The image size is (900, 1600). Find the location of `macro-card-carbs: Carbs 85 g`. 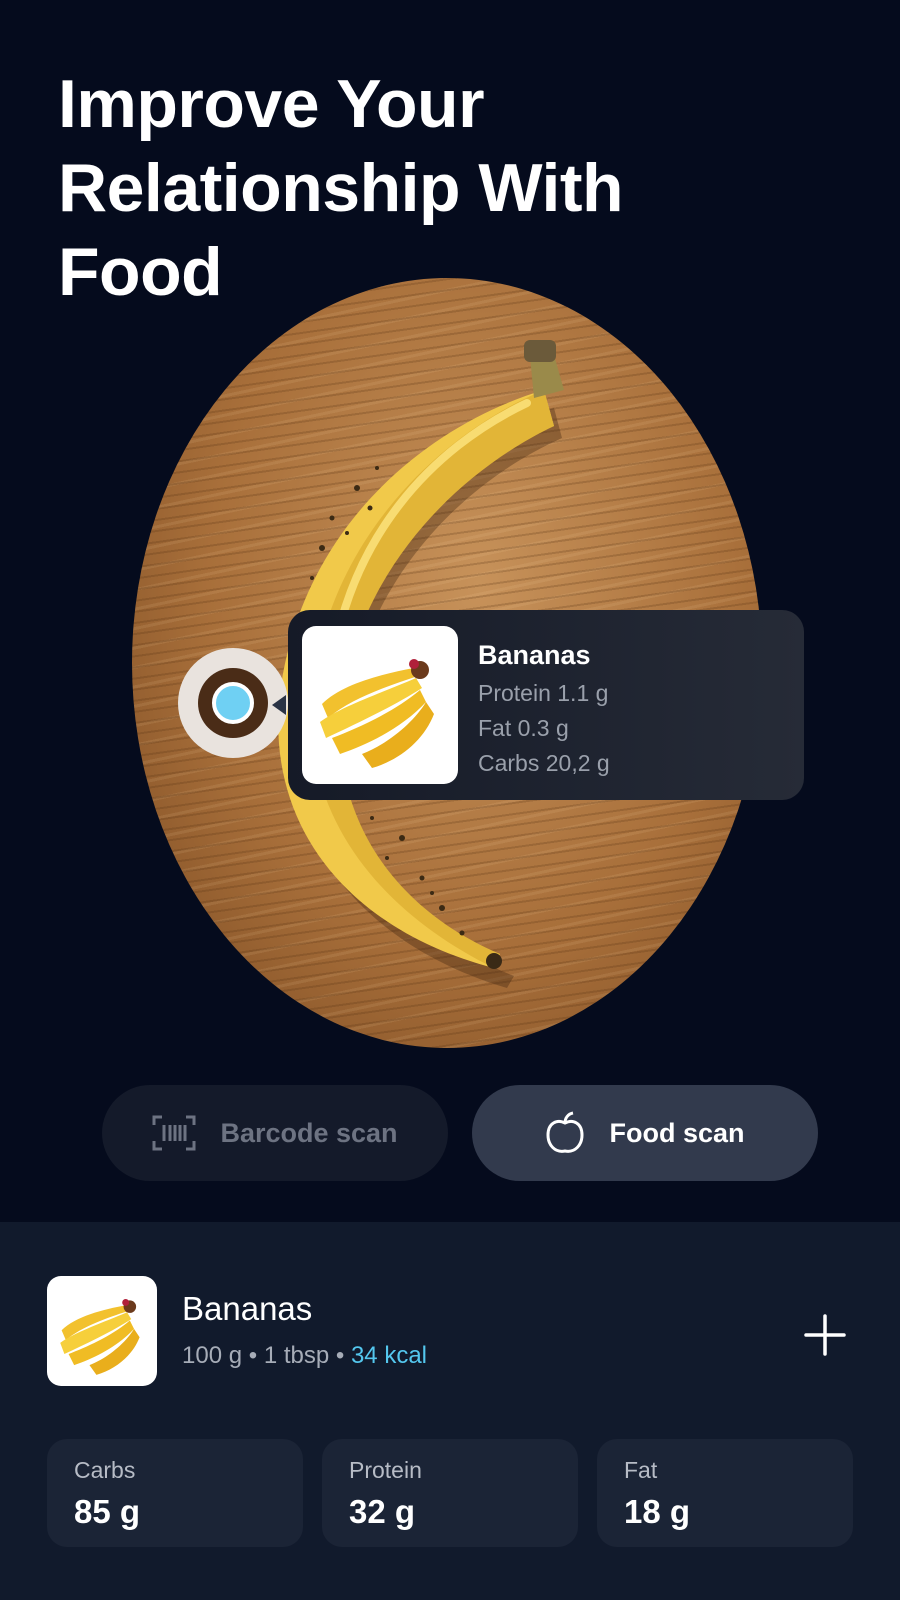

macro-card-carbs: Carbs 85 g is located at coordinates (175, 1493).